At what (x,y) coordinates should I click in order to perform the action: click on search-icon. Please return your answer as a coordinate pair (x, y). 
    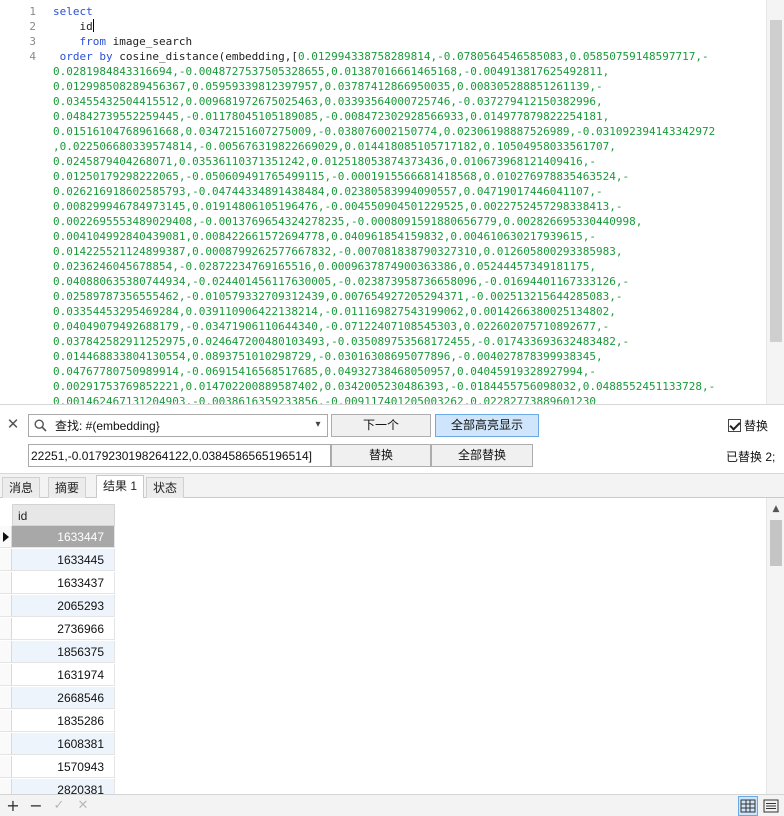
    Looking at the image, I should click on (40, 425).